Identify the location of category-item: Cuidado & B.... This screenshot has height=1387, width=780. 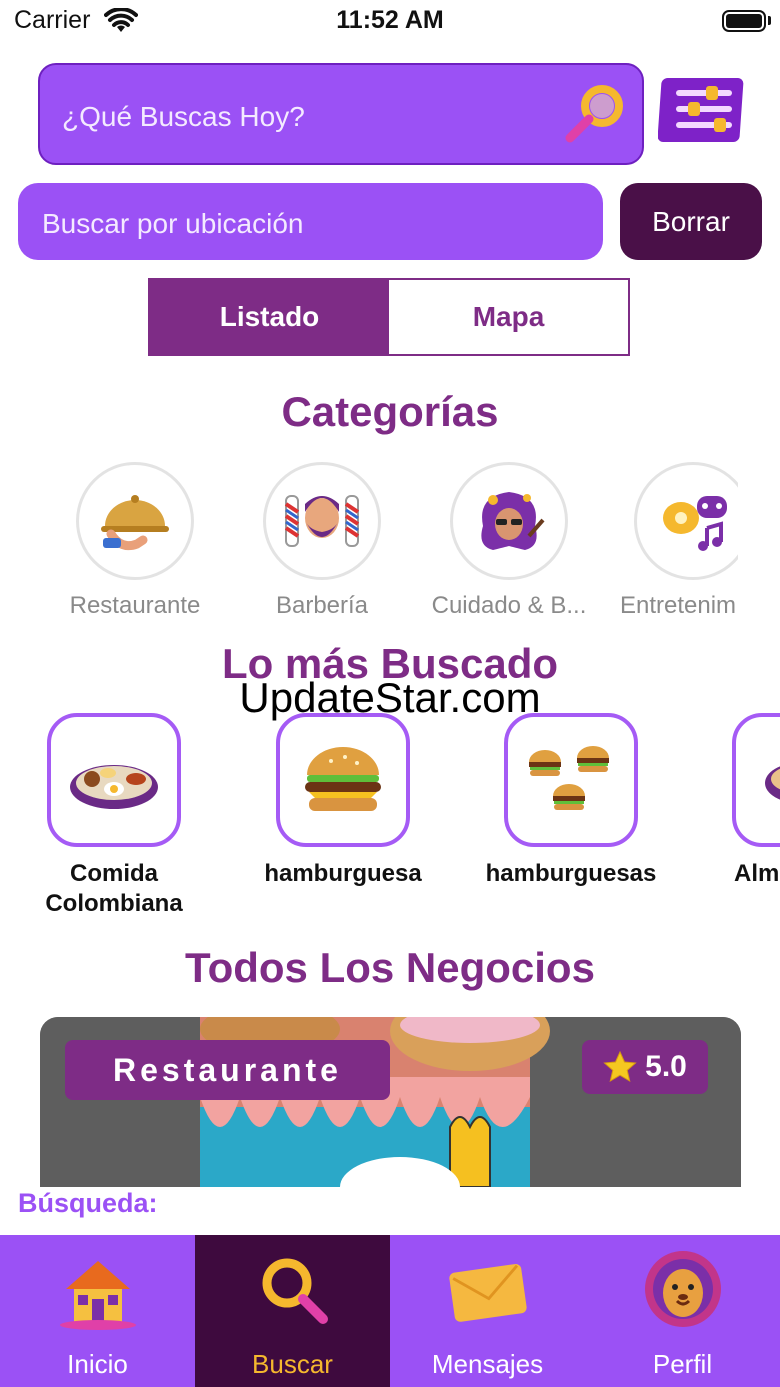
(509, 541).